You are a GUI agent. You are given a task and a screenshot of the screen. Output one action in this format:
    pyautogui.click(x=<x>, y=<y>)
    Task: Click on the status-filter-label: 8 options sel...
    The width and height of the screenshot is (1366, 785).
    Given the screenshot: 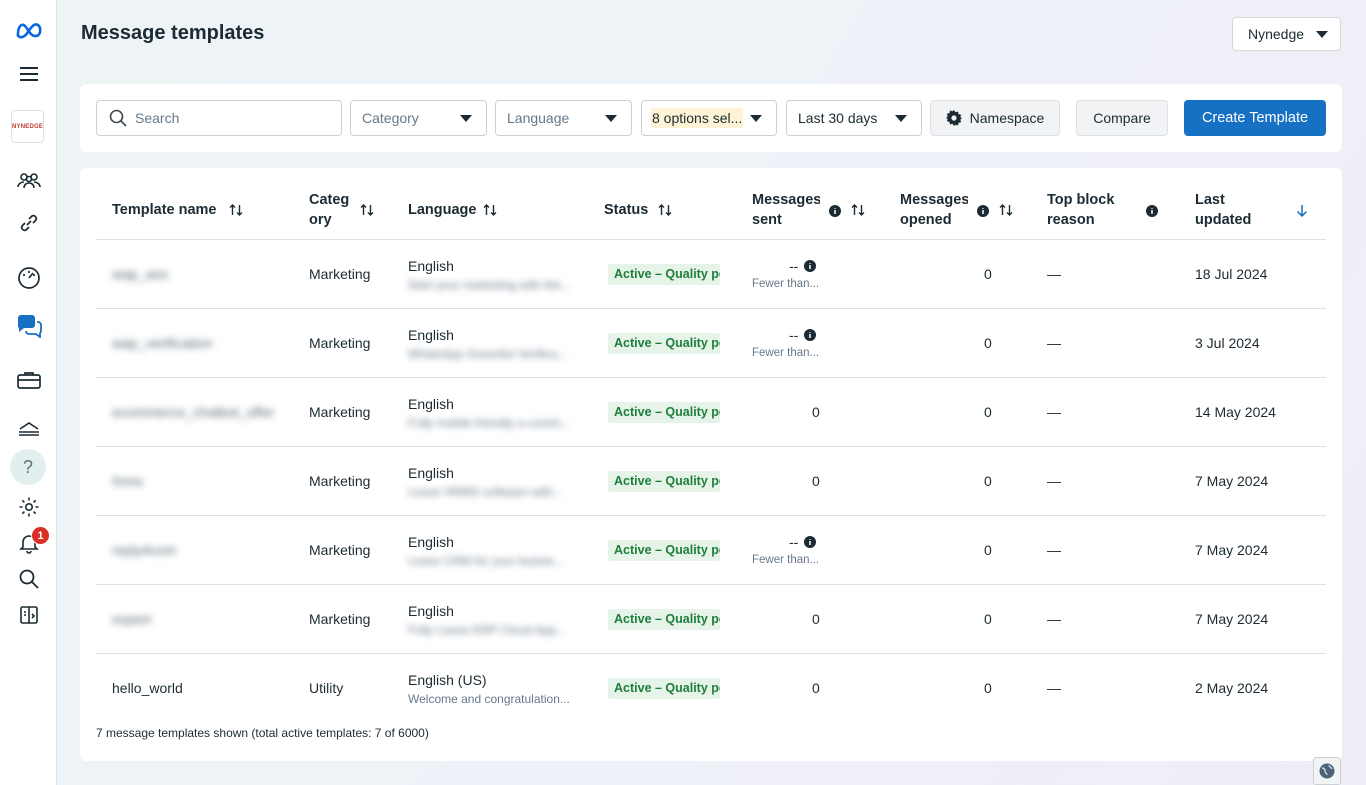 What is the action you would take?
    pyautogui.click(x=697, y=118)
    